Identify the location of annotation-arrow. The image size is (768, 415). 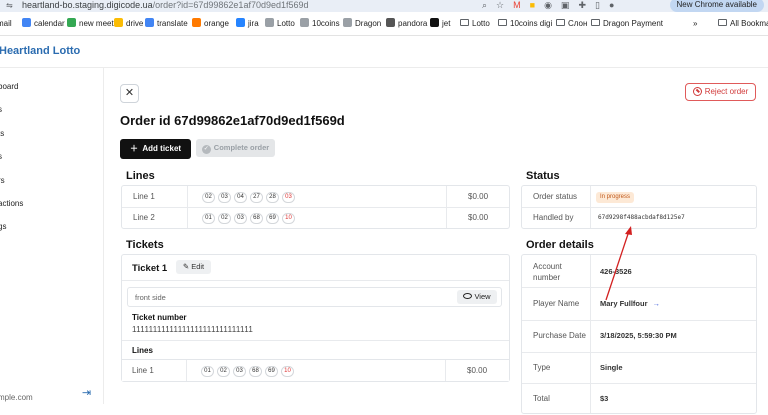
(618, 263).